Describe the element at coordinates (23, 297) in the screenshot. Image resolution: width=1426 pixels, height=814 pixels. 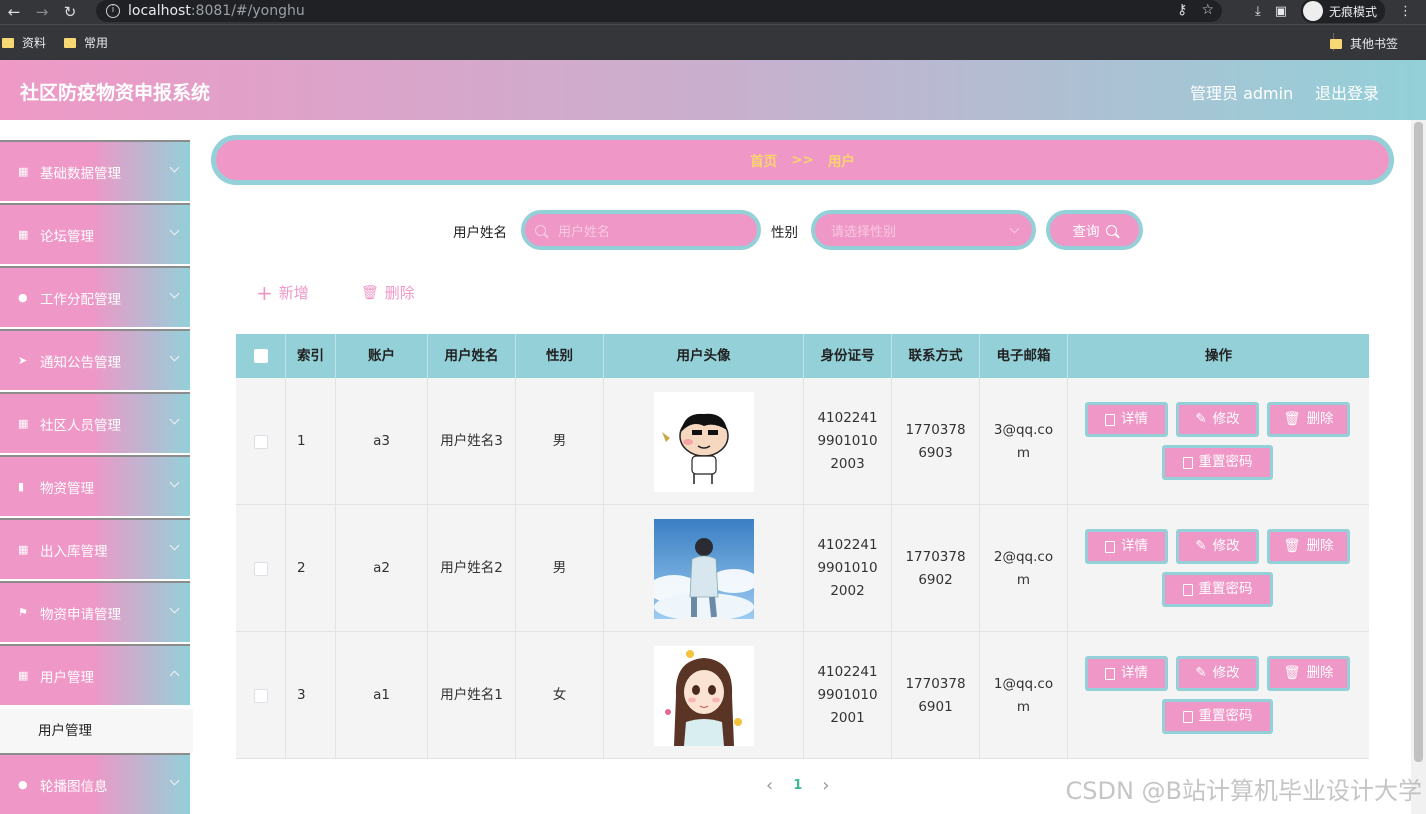
I see `user-icon: ●` at that location.